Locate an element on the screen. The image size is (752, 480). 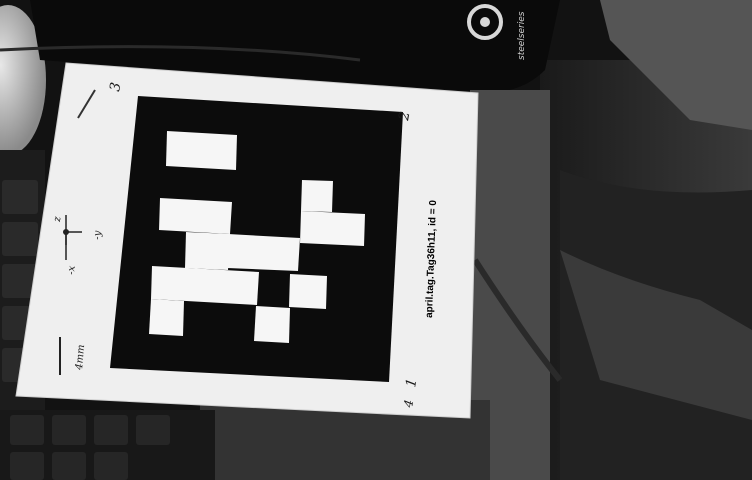
axis-label-y: -y is located at coordinates (98, 235).